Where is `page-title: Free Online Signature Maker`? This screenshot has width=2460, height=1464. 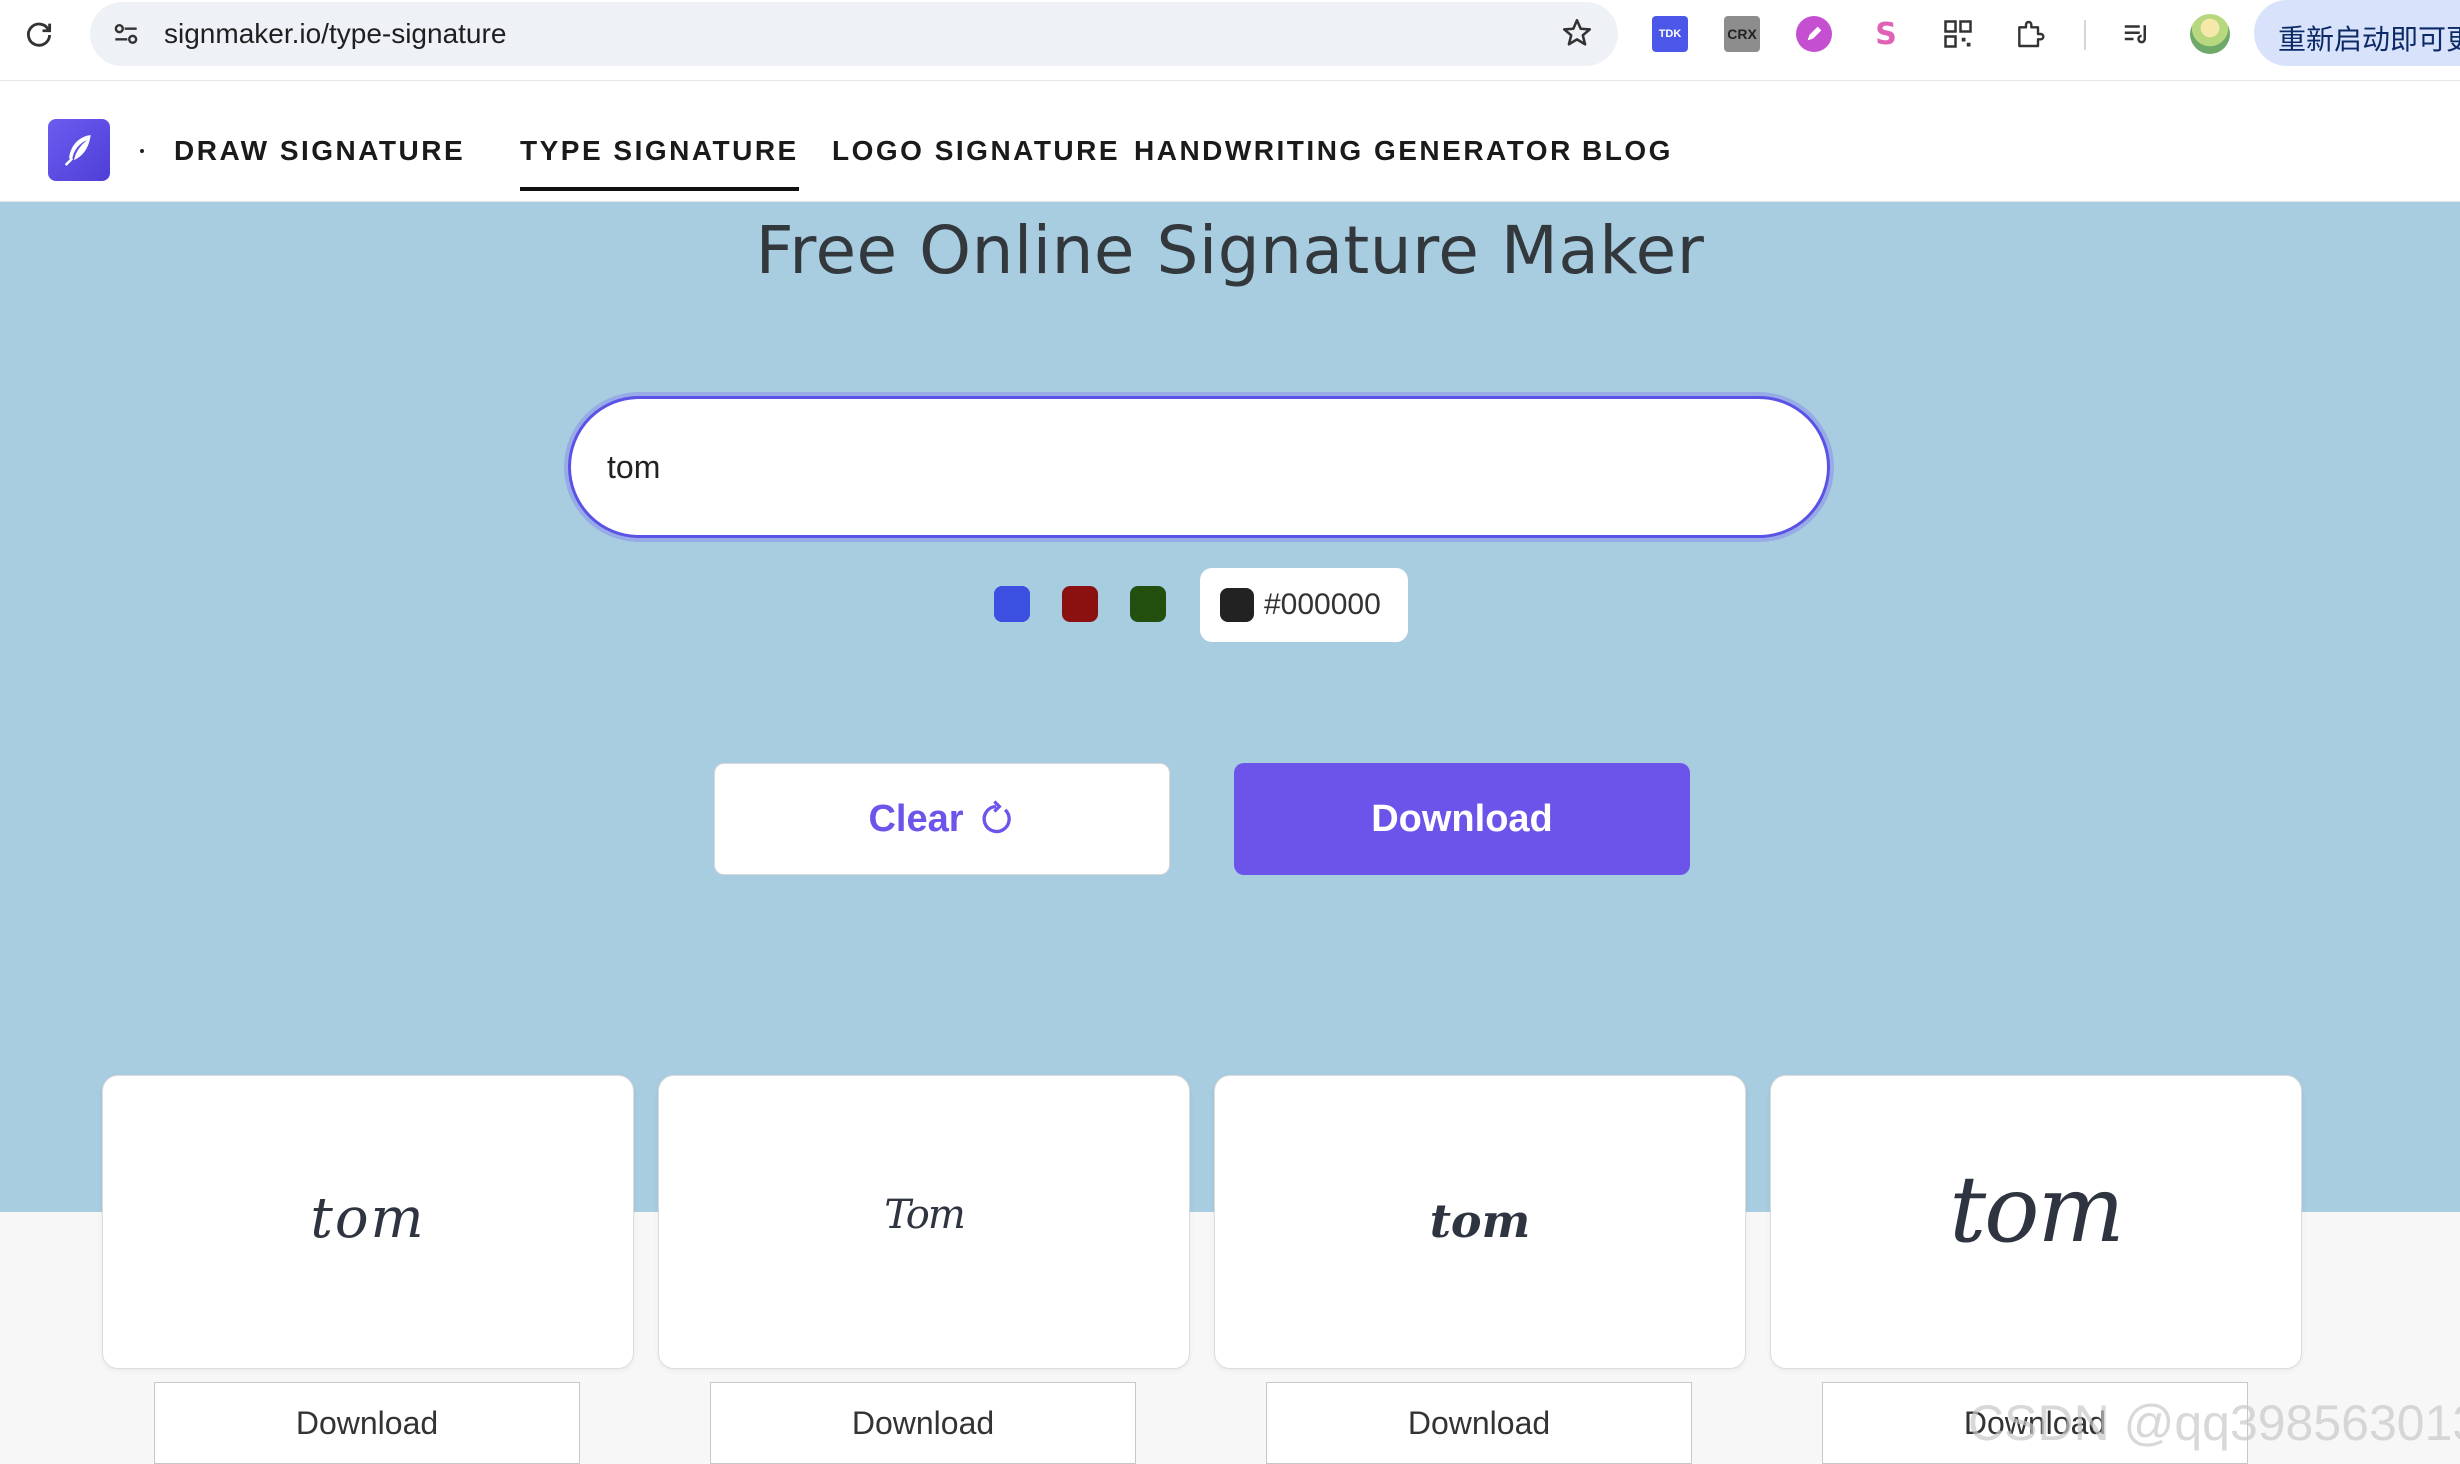 page-title: Free Online Signature Maker is located at coordinates (1230, 250).